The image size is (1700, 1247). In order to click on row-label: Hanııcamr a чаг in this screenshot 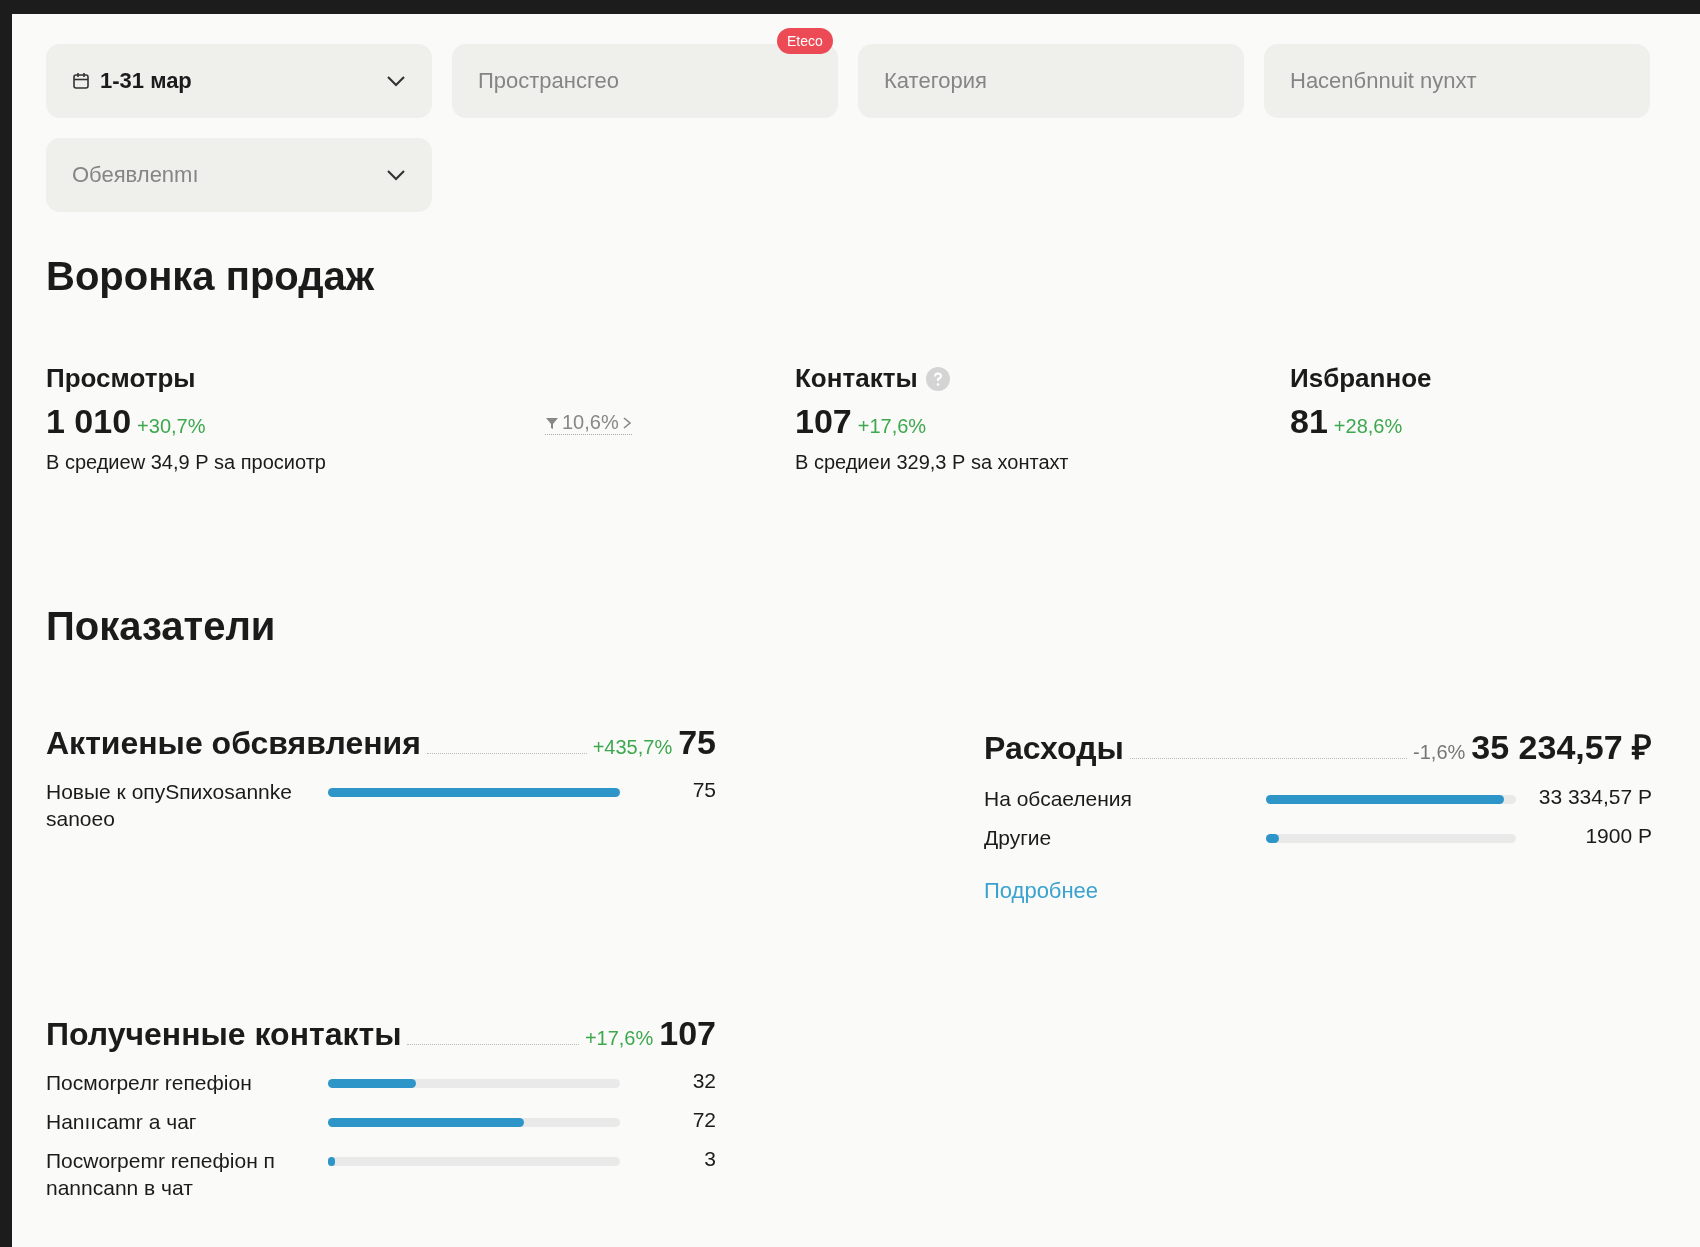, I will do `click(122, 1121)`.